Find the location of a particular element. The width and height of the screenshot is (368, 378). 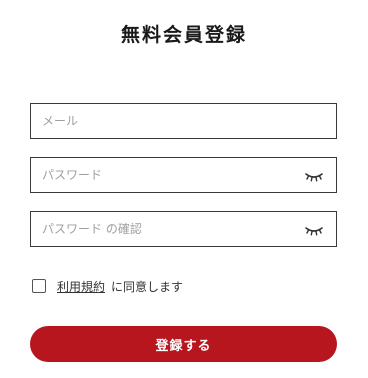

password-confirm-input is located at coordinates (183, 229).